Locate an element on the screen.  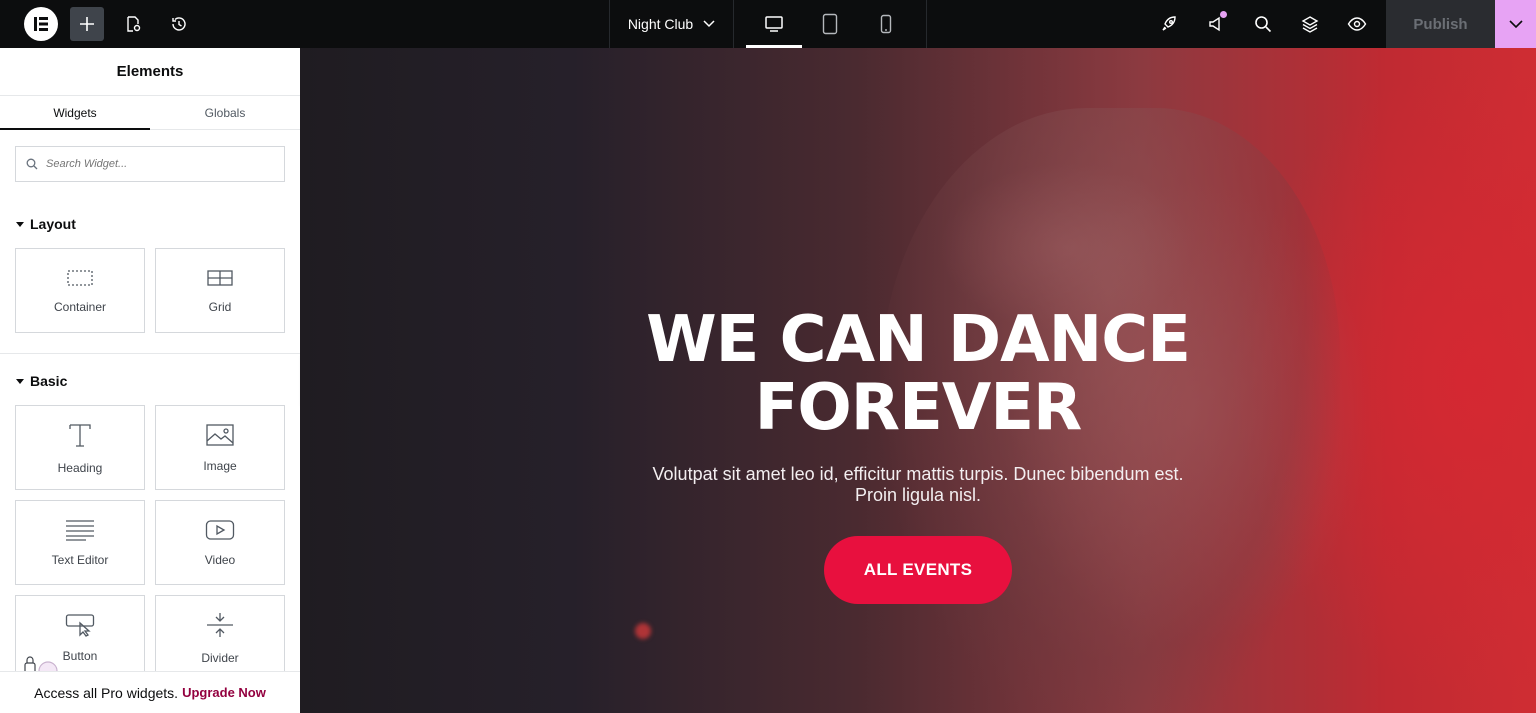
eye-icon is located at coordinates (1356, 24).